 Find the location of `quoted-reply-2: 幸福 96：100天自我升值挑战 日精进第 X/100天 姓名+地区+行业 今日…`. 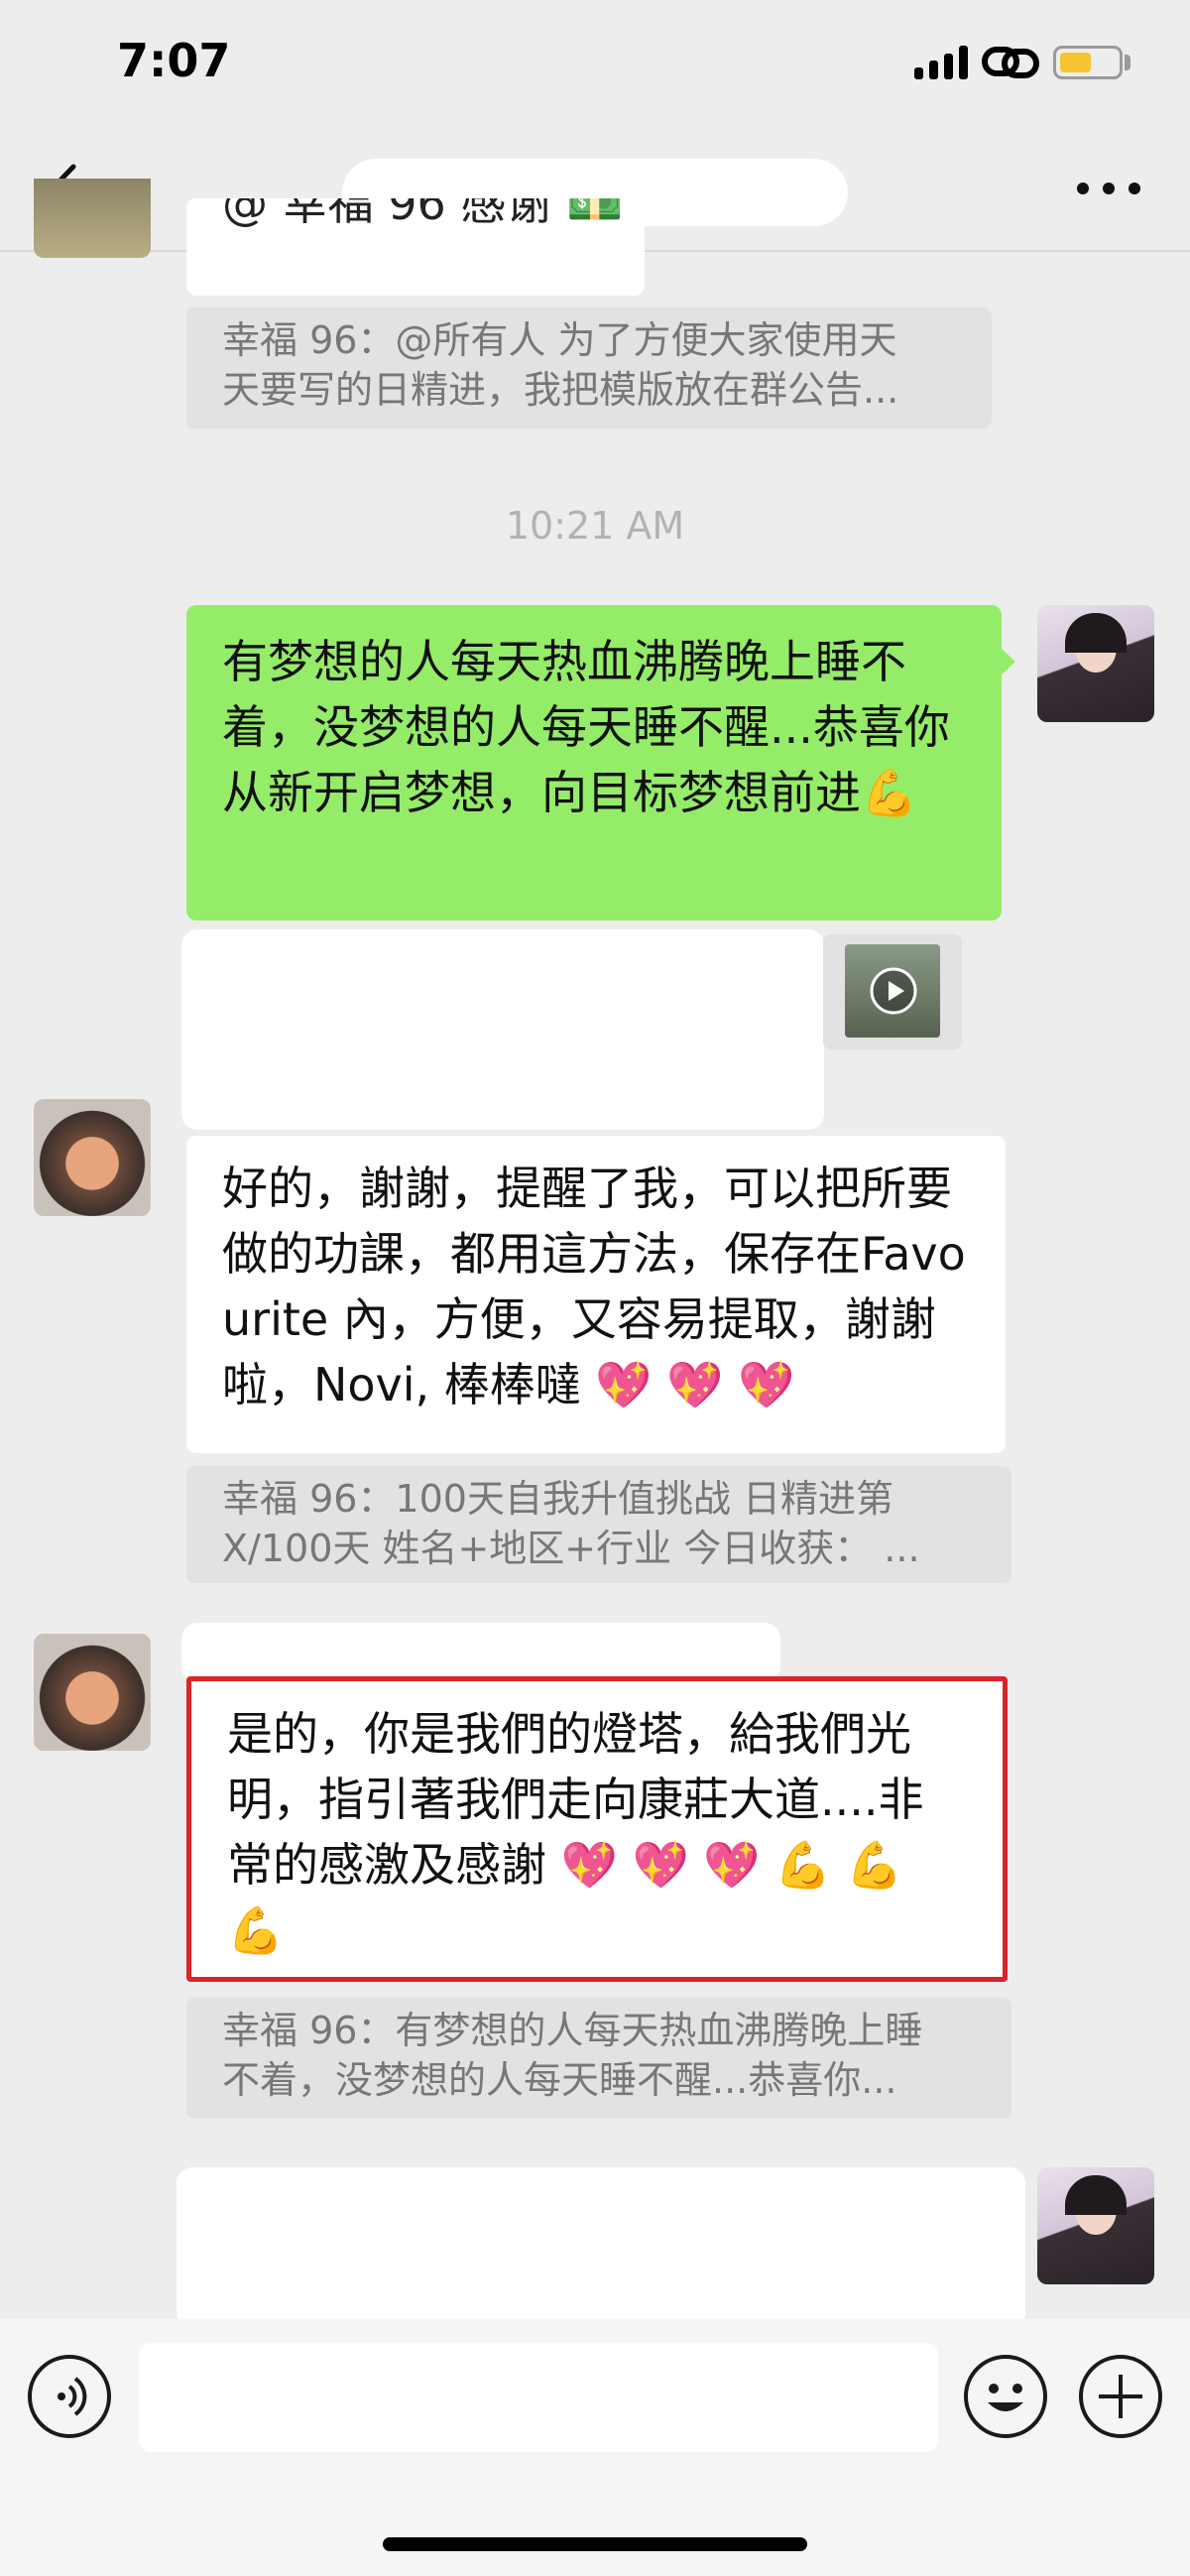

quoted-reply-2: 幸福 96：100天自我升值挑战 日精进第 X/100天 姓名+地区+行业 今日… is located at coordinates (599, 1524).